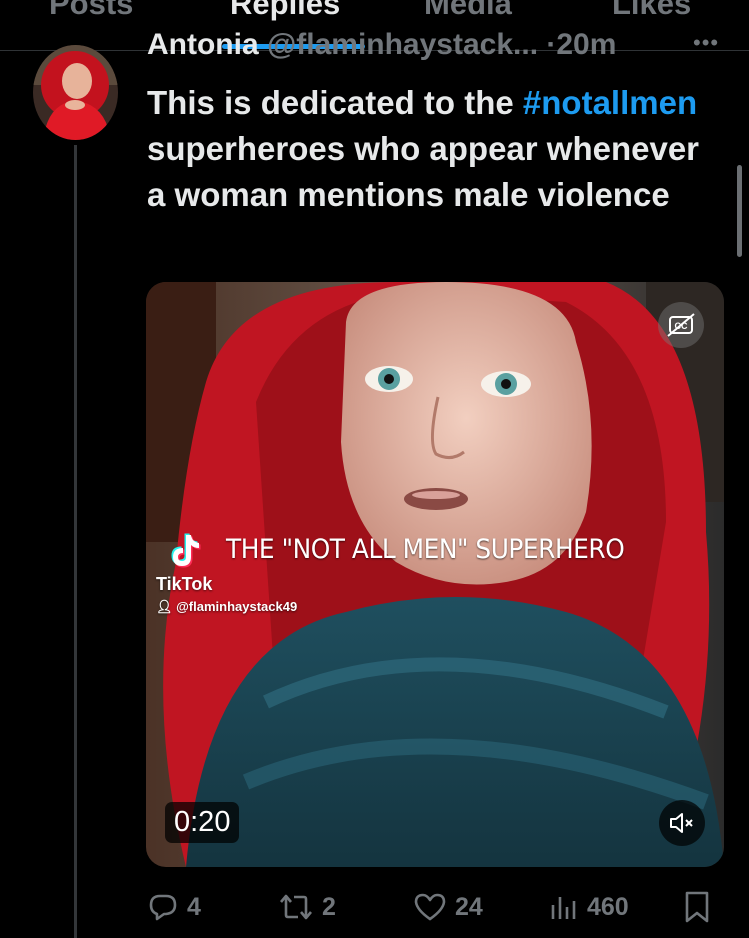 This screenshot has width=749, height=938. Describe the element at coordinates (706, 43) in the screenshot. I see `more-options-icon: •••` at that location.